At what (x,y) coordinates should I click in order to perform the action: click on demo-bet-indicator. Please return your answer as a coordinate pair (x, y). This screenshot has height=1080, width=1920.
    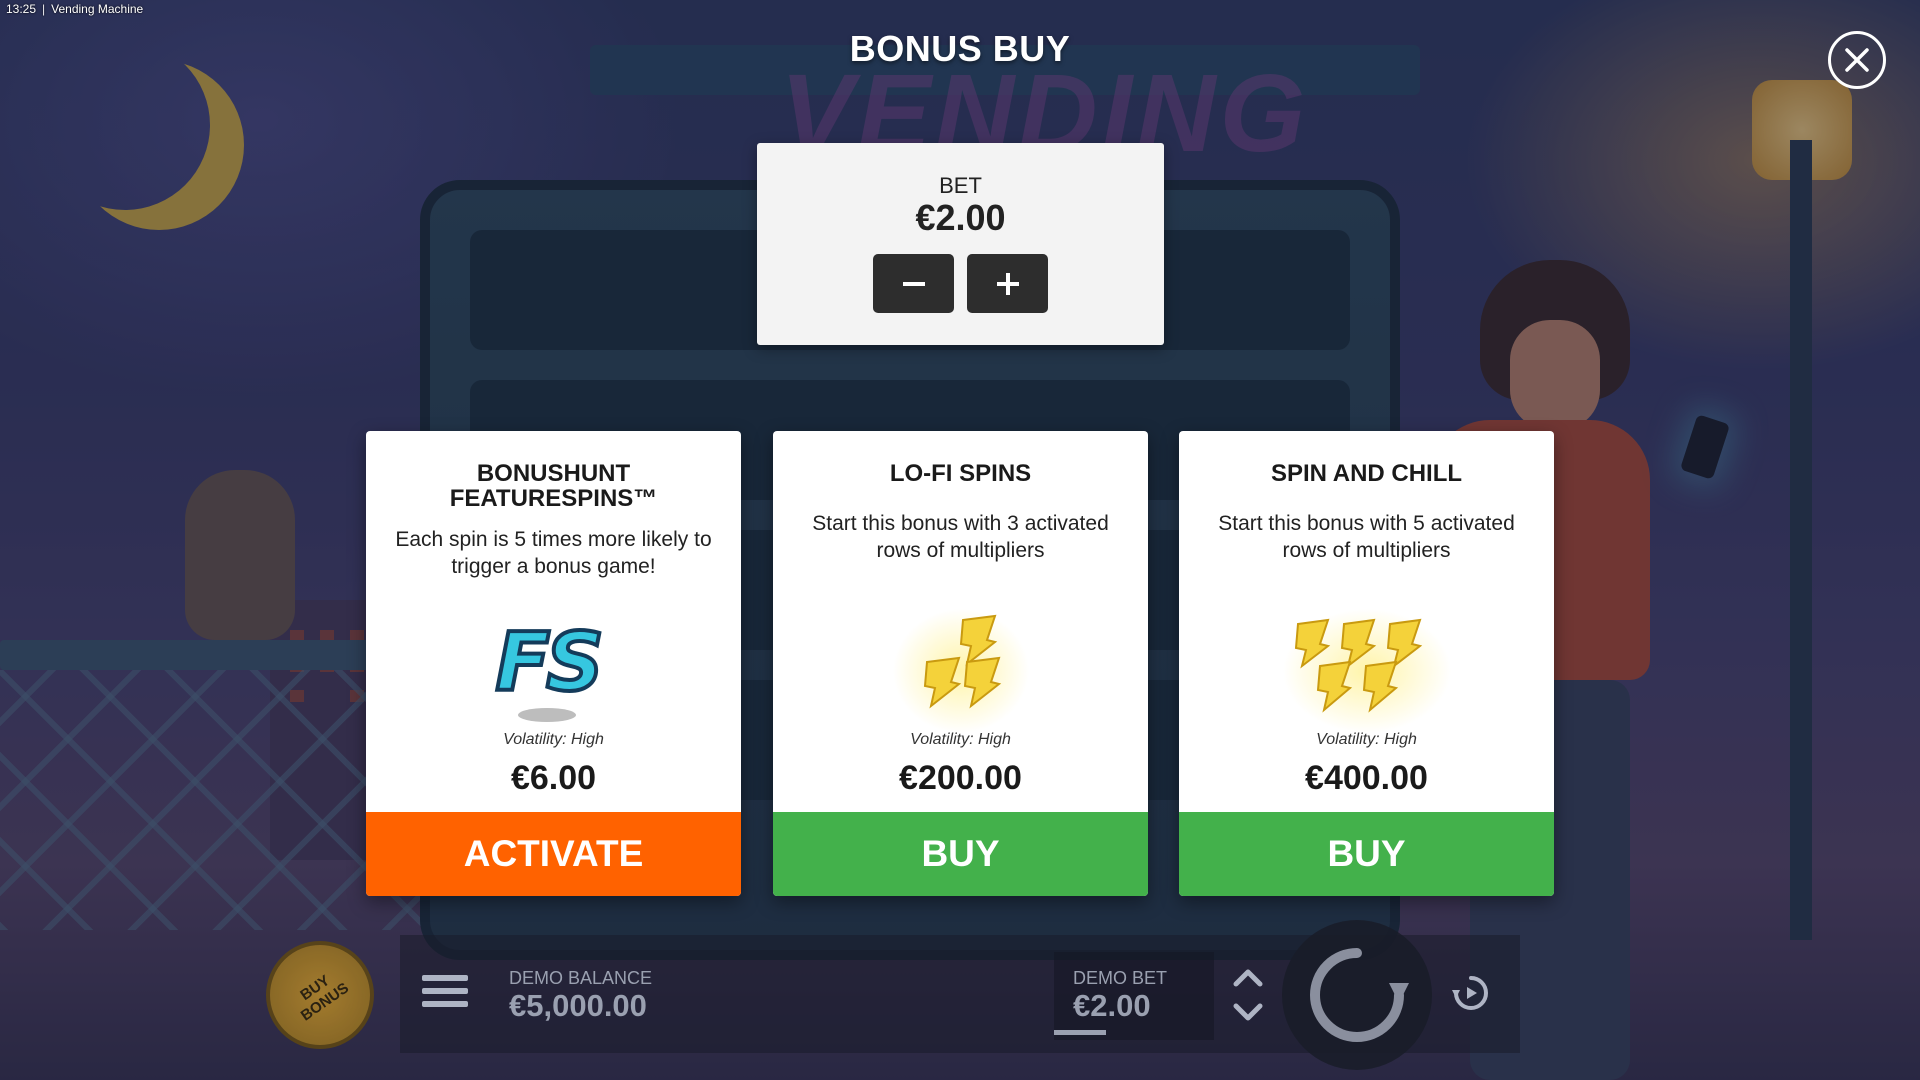
    Looking at the image, I should click on (1080, 1032).